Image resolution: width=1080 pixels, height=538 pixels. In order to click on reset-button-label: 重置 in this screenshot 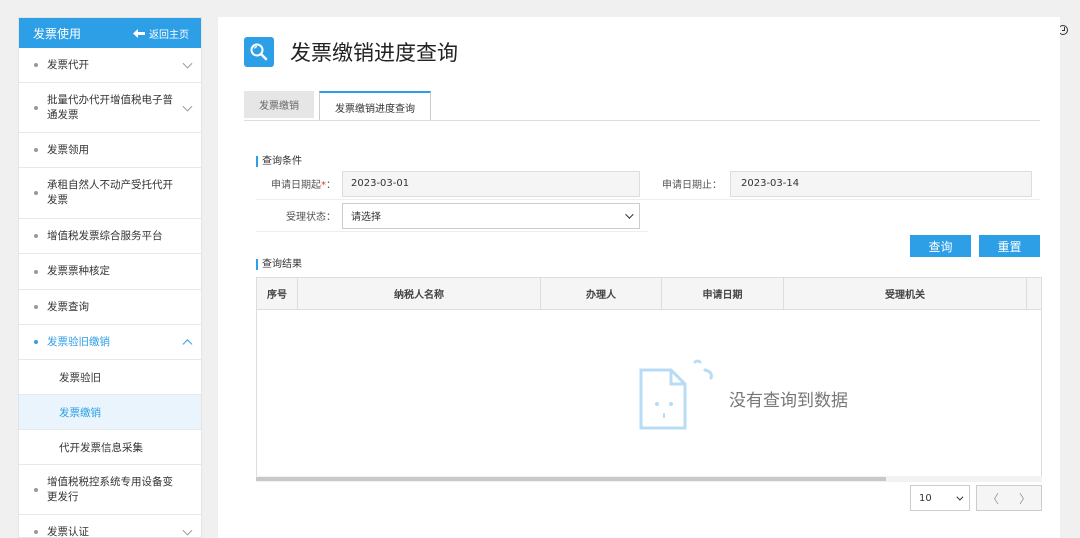, I will do `click(1009, 246)`.